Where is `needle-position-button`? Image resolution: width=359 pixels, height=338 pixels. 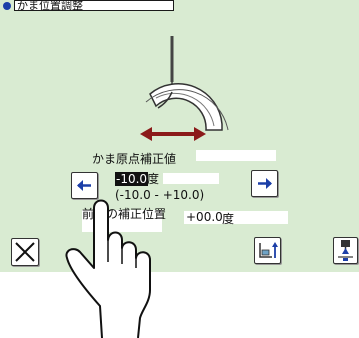
needle-position-button is located at coordinates (345, 250).